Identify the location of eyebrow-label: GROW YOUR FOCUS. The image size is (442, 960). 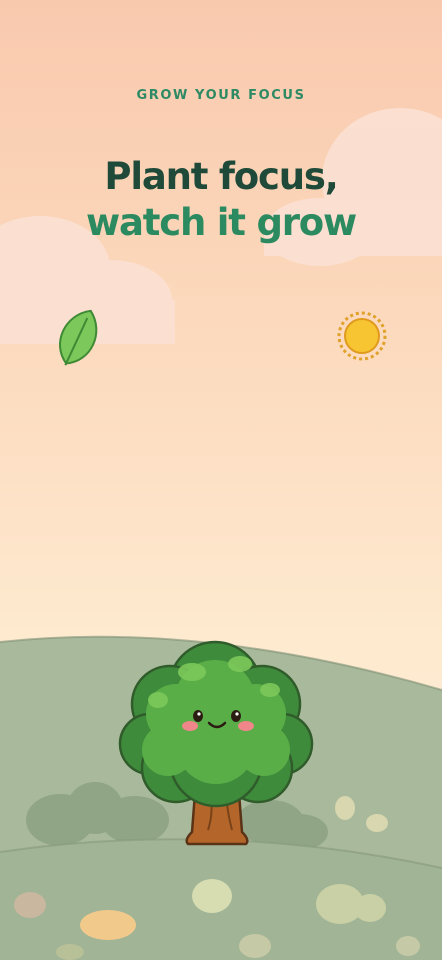
(221, 95).